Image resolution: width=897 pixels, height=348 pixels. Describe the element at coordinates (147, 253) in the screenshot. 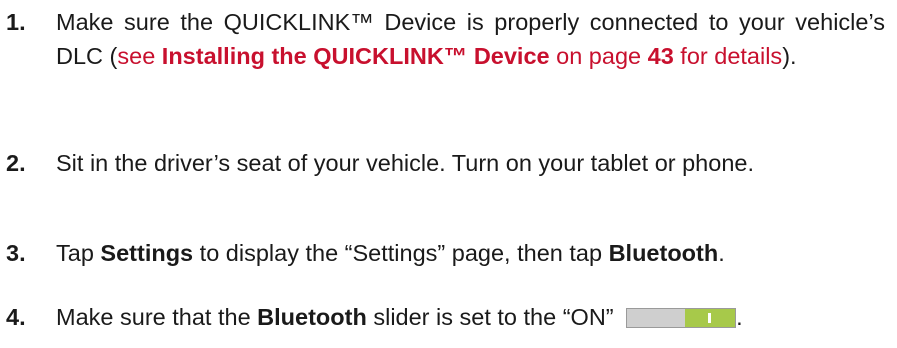

I see `settings-term: Settings` at that location.